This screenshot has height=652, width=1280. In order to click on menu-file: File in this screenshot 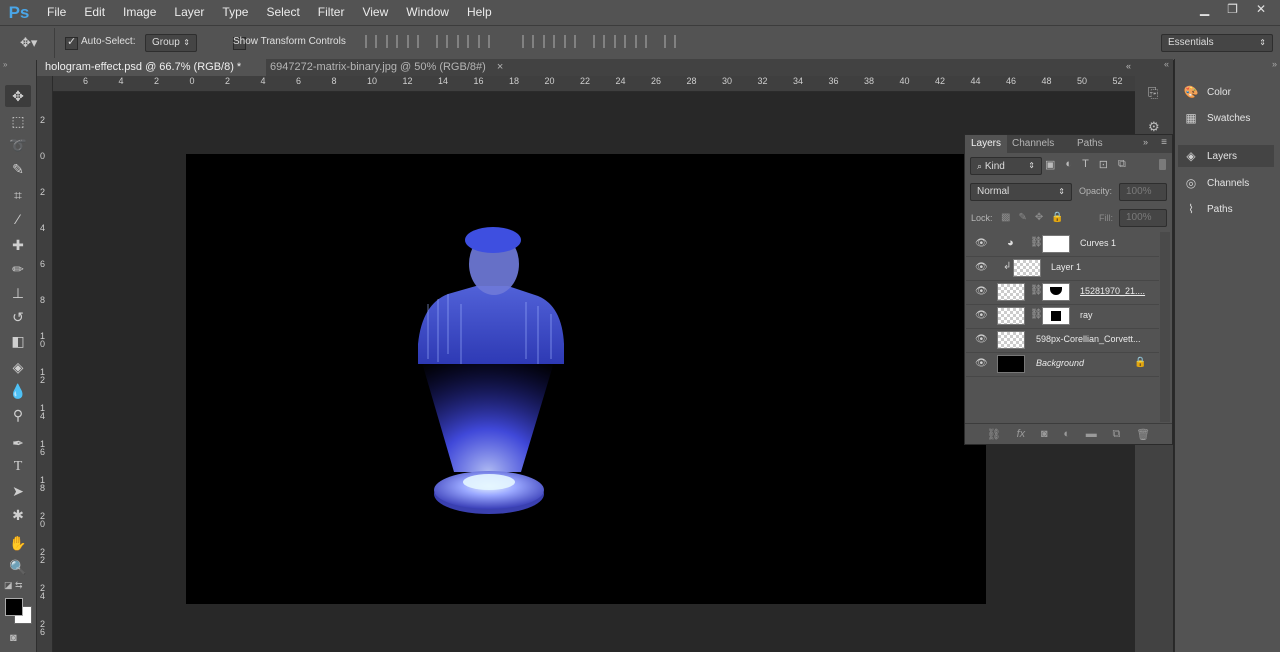, I will do `click(56, 12)`.